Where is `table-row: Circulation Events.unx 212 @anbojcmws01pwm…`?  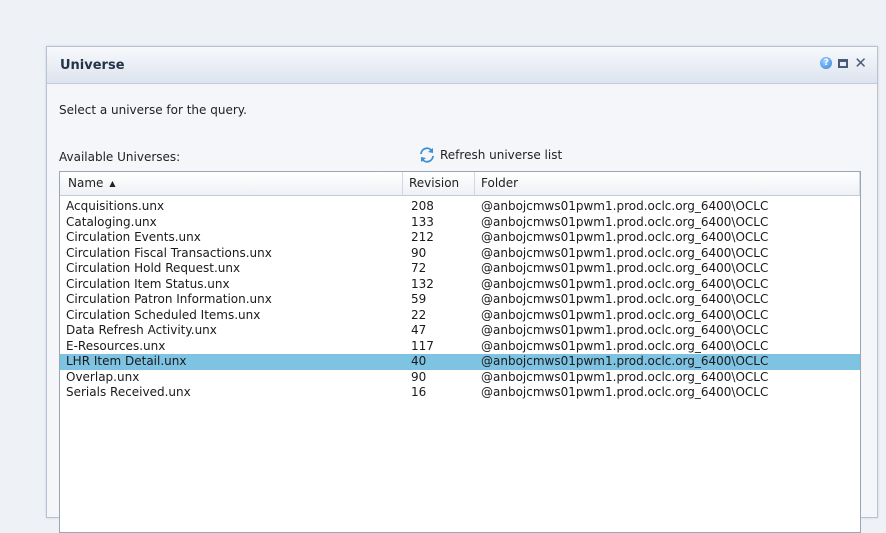
table-row: Circulation Events.unx 212 @anbojcmws01pwm… is located at coordinates (460, 238).